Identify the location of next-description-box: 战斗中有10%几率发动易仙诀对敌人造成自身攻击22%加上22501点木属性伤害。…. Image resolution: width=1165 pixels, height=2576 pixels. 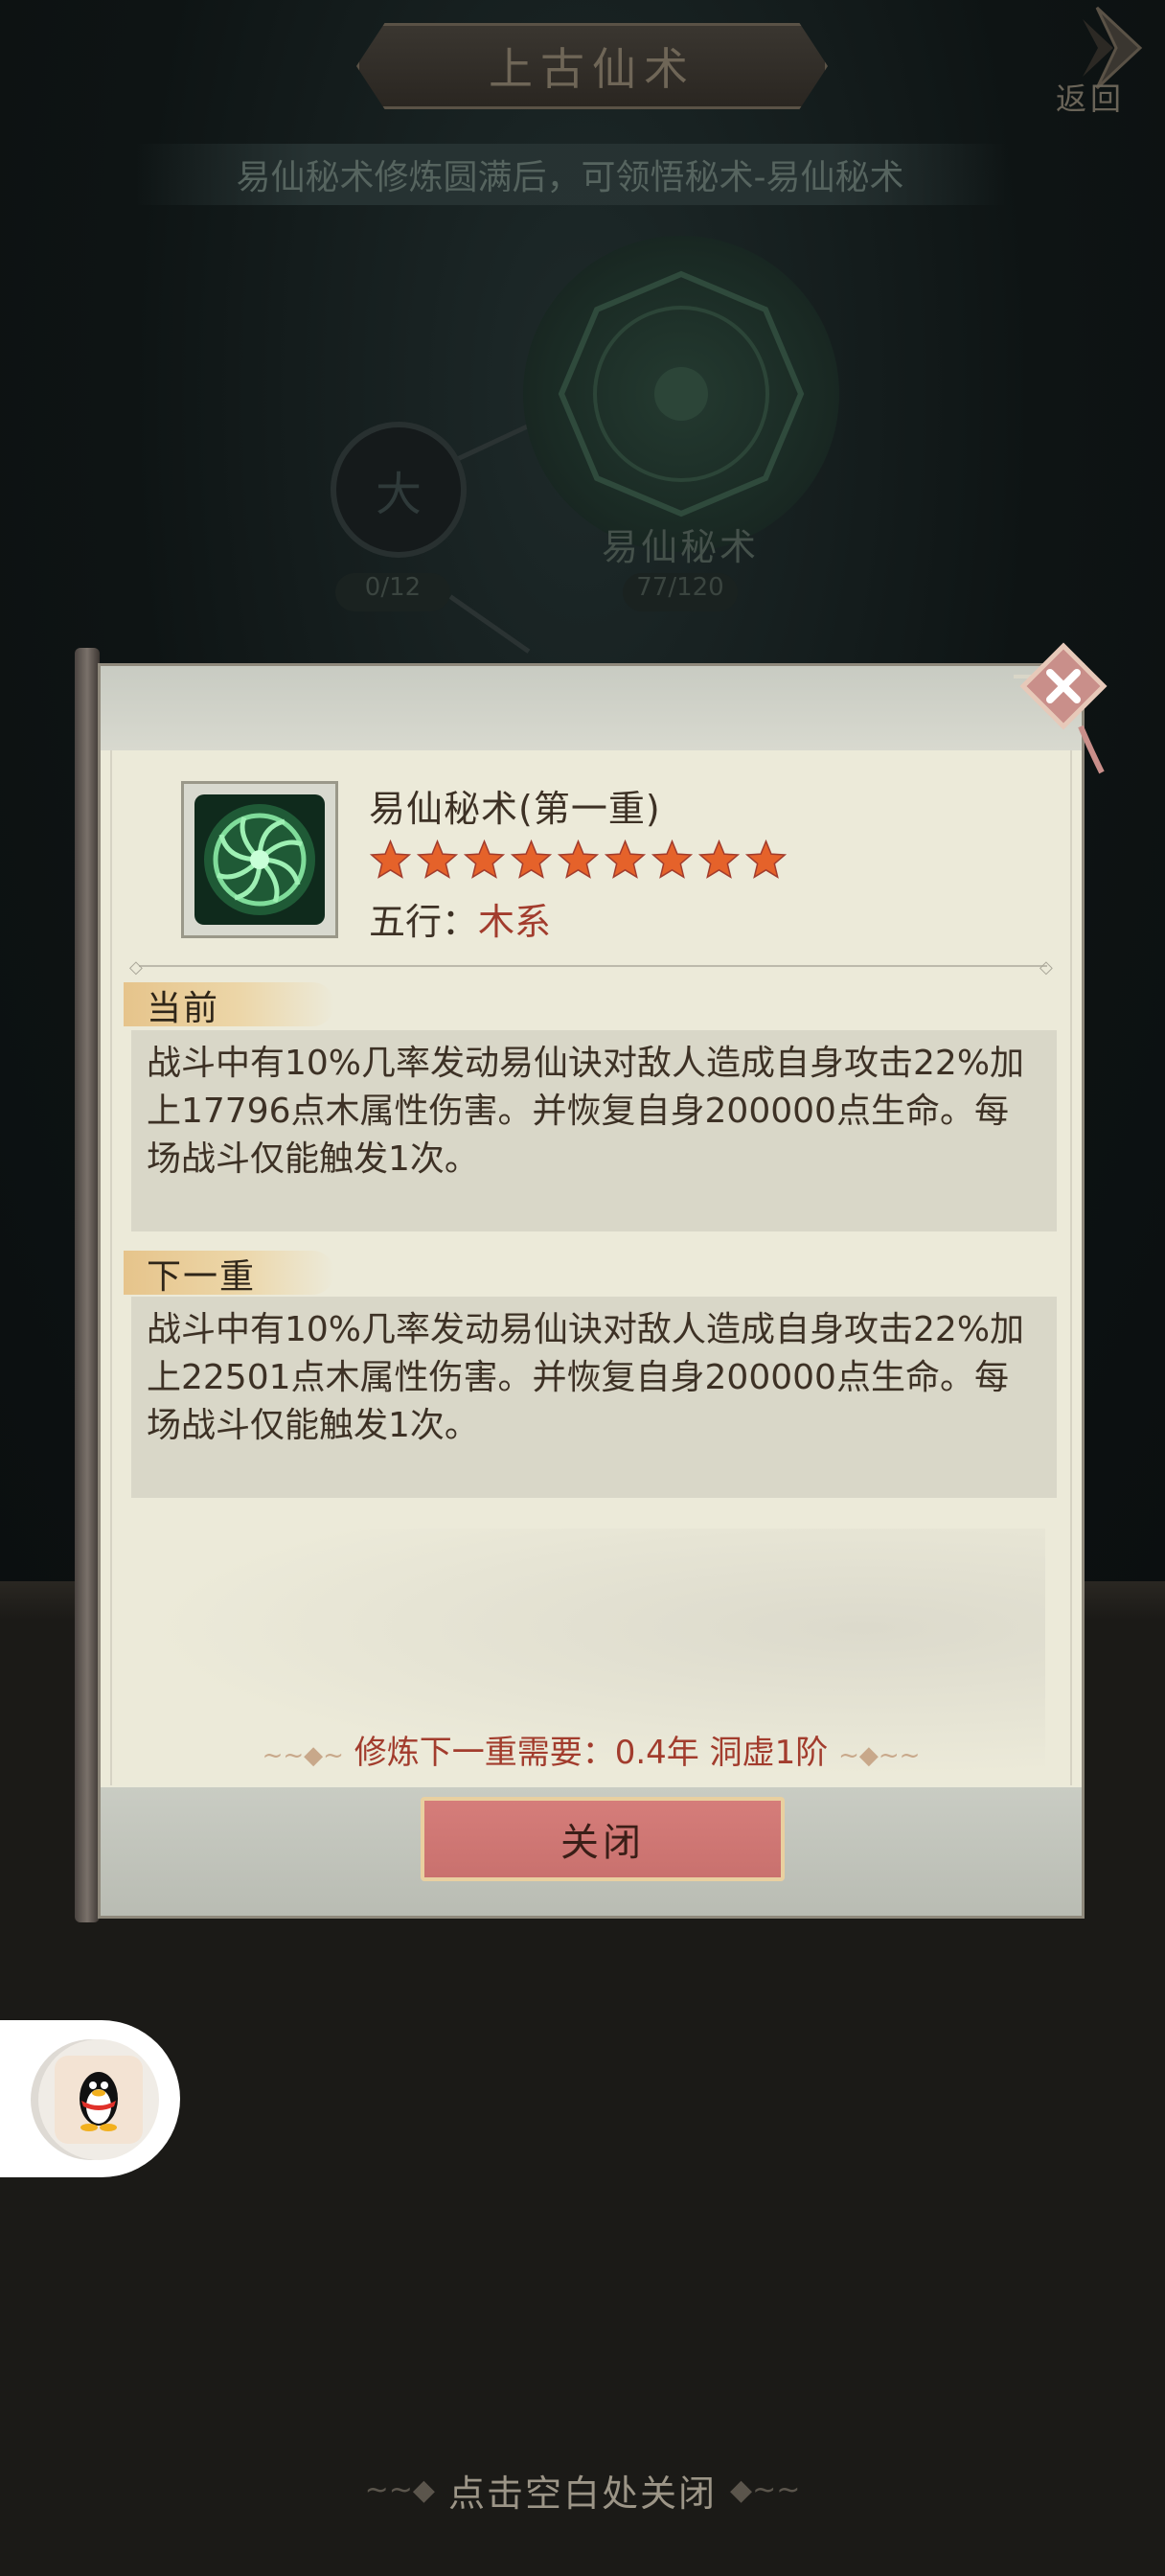
(594, 1397).